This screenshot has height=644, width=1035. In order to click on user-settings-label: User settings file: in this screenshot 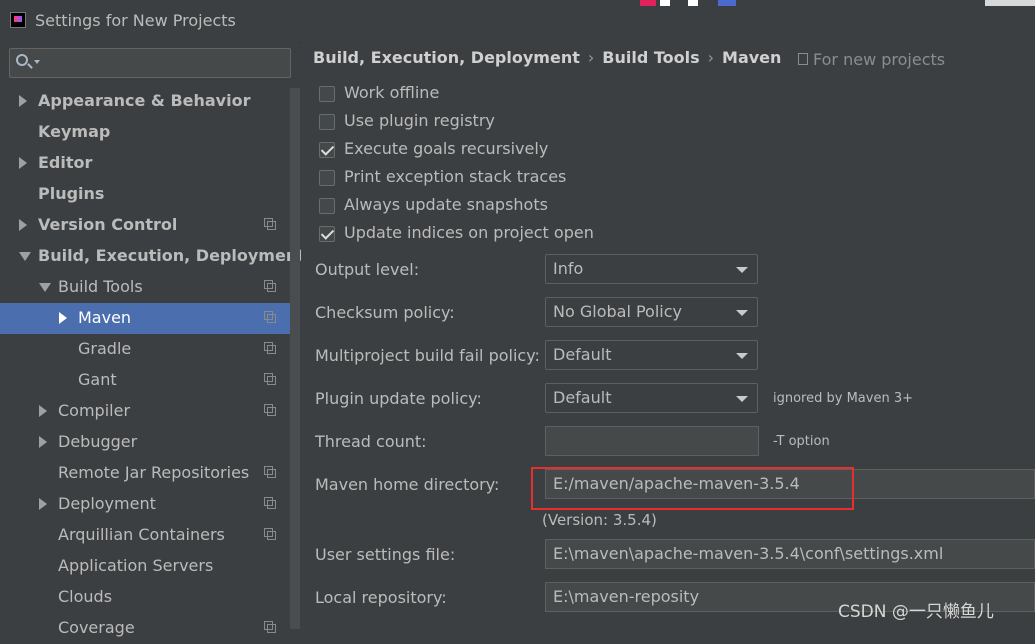, I will do `click(385, 554)`.